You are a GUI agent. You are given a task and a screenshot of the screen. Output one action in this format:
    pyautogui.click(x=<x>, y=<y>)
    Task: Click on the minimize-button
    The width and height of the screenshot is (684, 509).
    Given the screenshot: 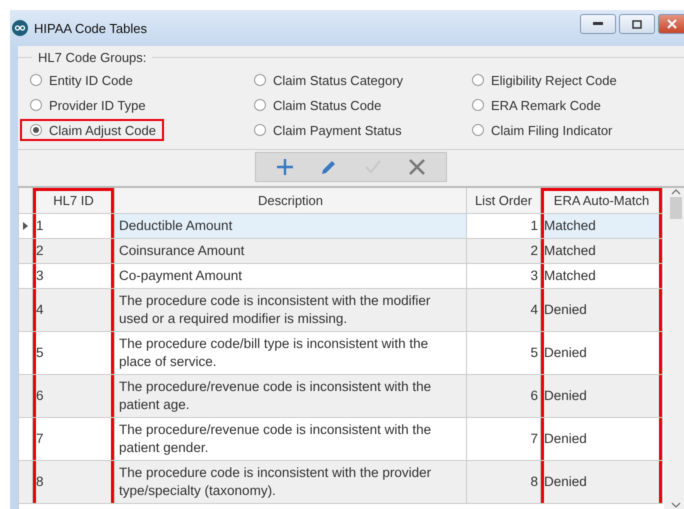 What is the action you would take?
    pyautogui.click(x=598, y=24)
    